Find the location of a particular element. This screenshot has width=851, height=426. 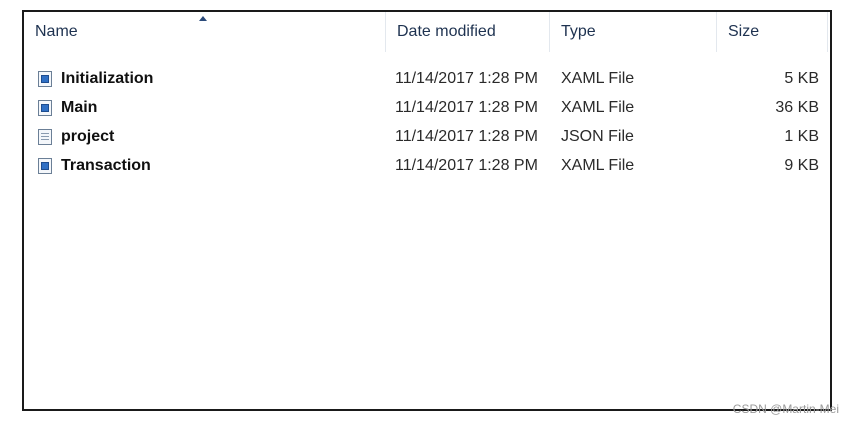

file-name: Transaction is located at coordinates (106, 165).